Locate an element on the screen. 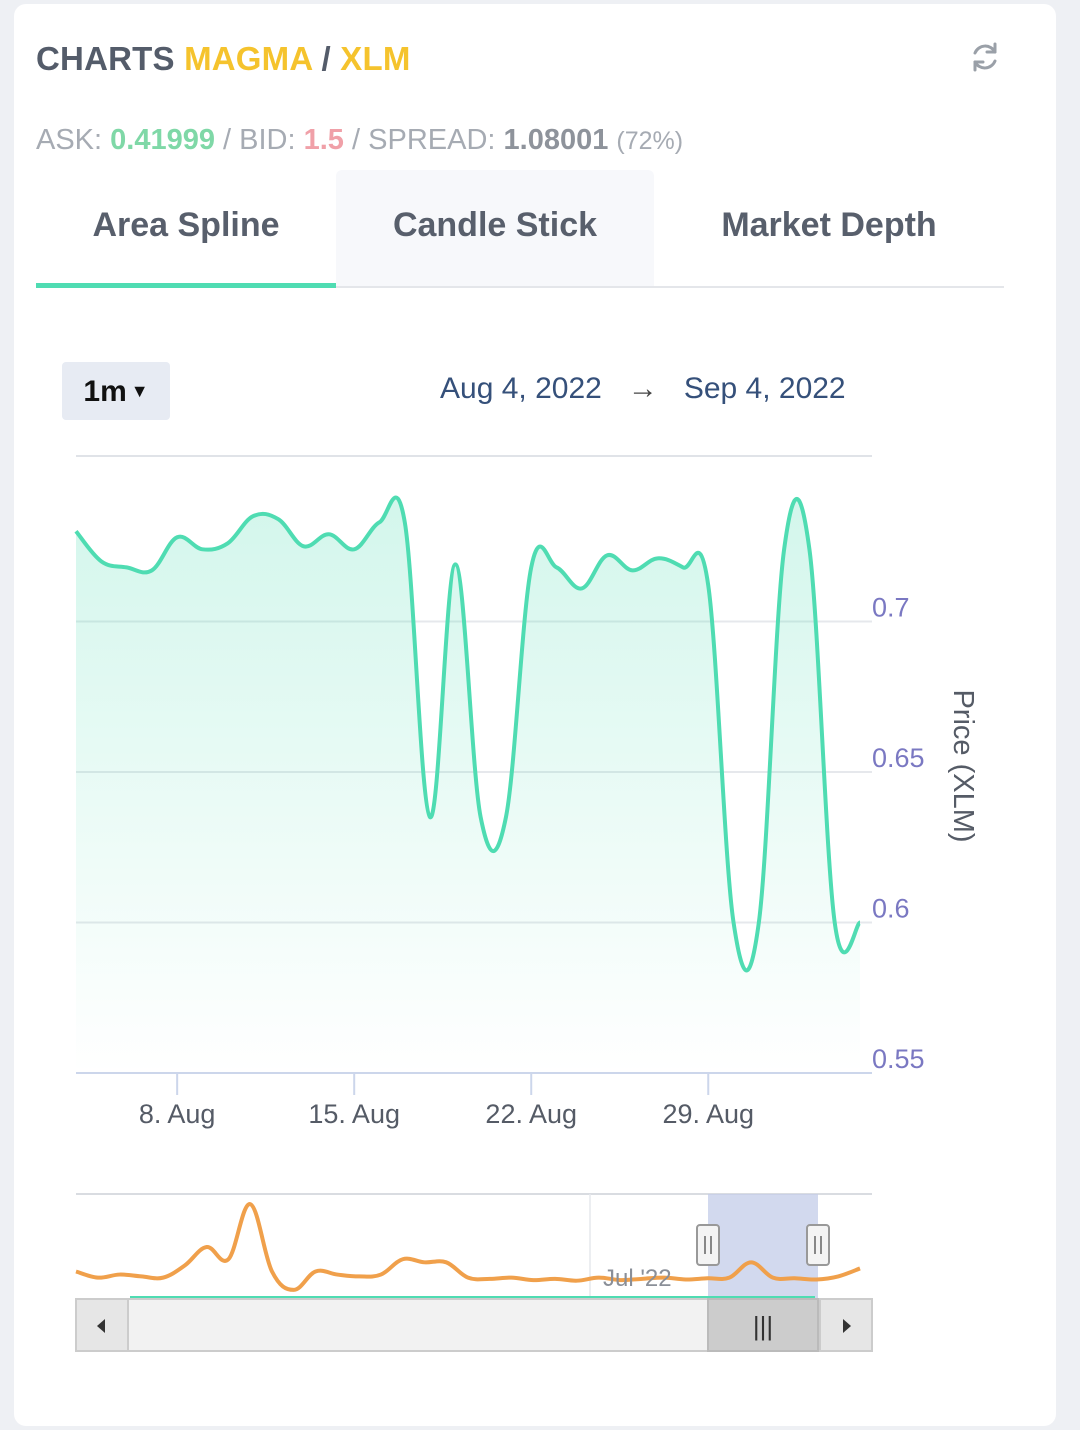 The image size is (1080, 1430). y-tick-label: 0.6 is located at coordinates (891, 909).